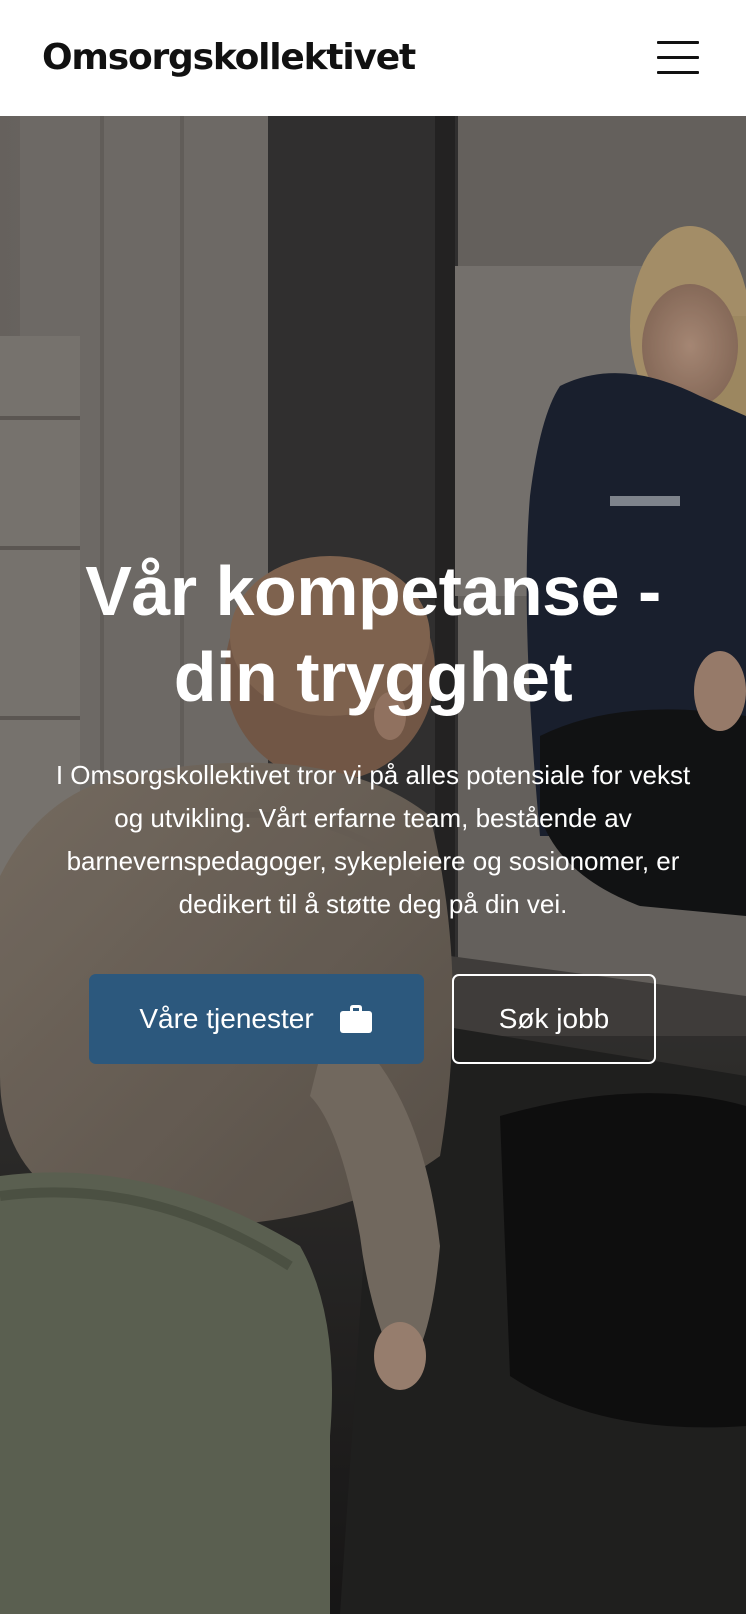  I want to click on hamburger-menu-icon, so click(677, 57).